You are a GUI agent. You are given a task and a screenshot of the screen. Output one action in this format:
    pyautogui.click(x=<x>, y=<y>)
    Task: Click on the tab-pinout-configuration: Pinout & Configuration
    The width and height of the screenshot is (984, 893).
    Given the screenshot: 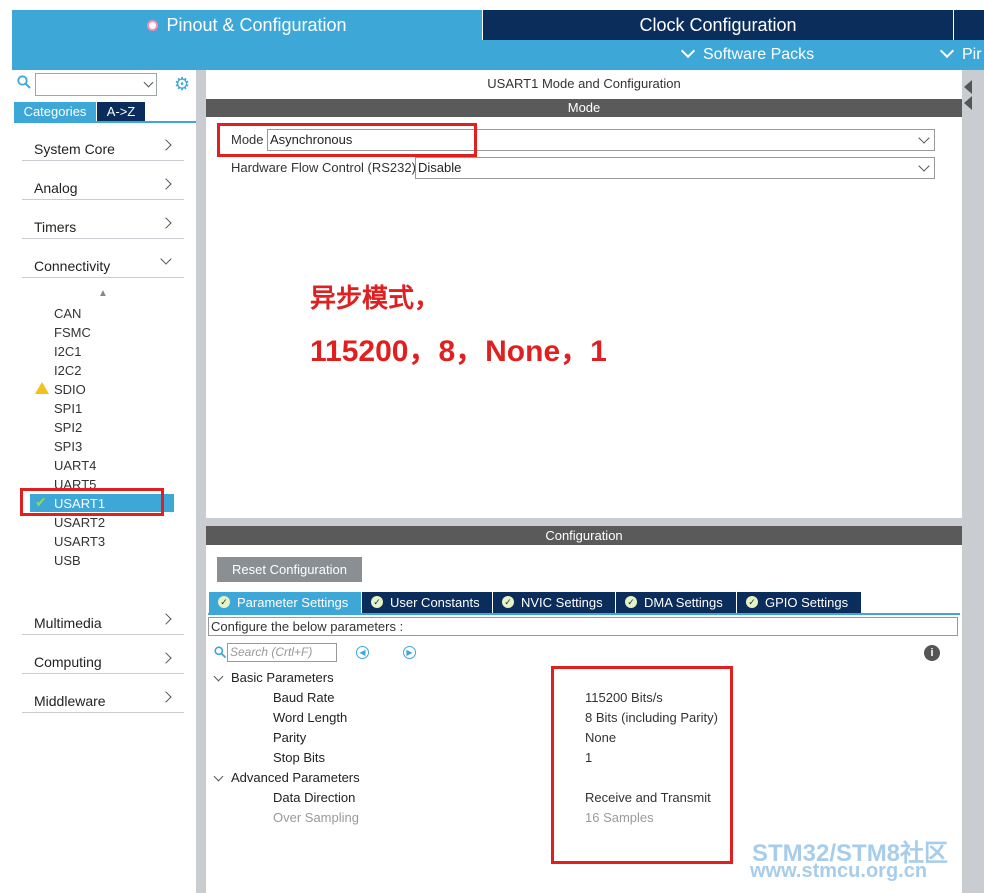 What is the action you would take?
    pyautogui.click(x=247, y=25)
    